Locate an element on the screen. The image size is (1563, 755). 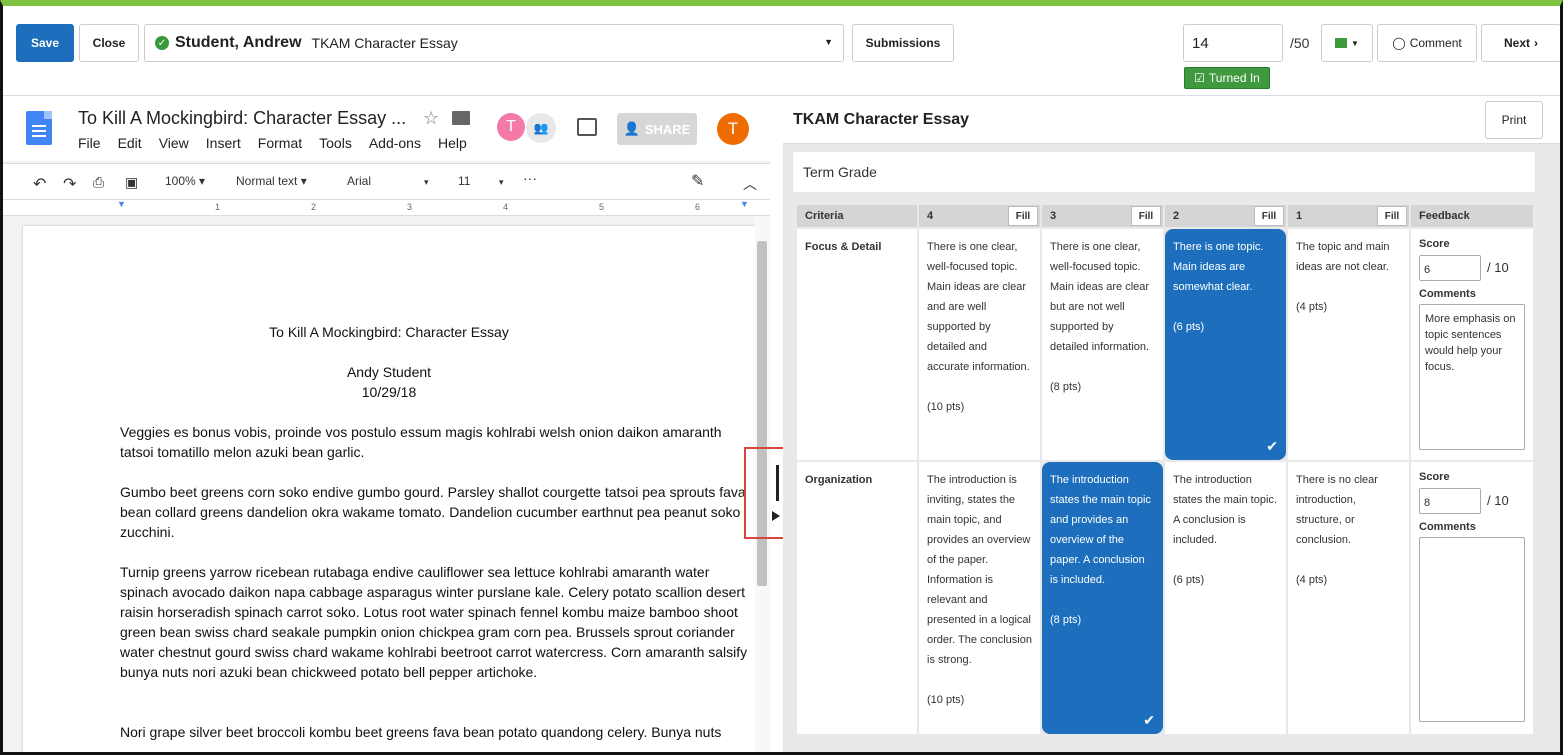
rubric-header: TKAM Character Essay Print is located at coordinates (1171, 120).